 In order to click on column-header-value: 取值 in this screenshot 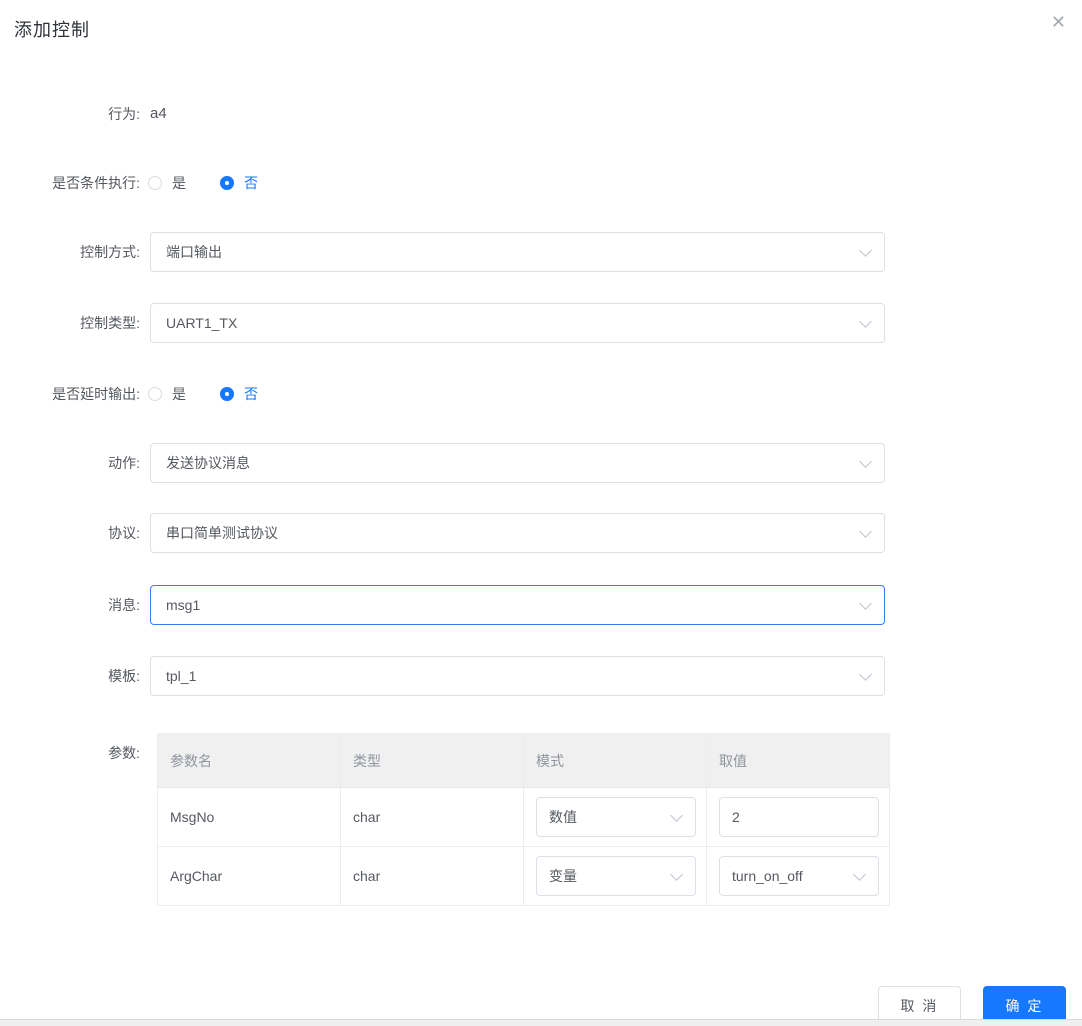, I will do `click(798, 760)`.